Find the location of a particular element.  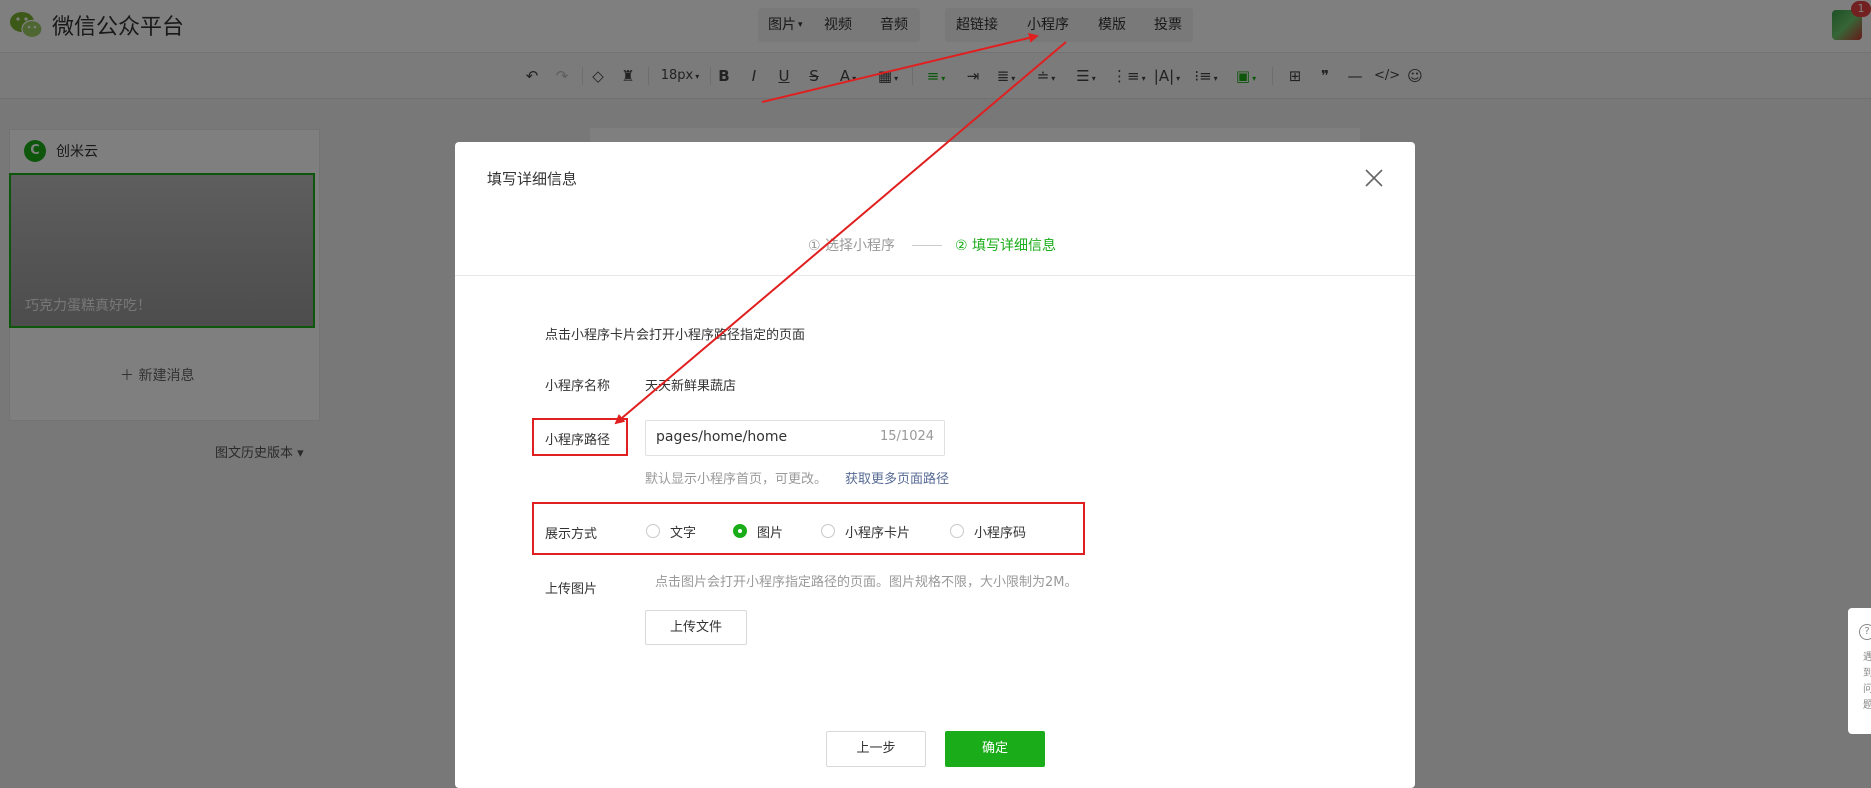

miniprogram-name-label: 小程序名称 is located at coordinates (578, 386).